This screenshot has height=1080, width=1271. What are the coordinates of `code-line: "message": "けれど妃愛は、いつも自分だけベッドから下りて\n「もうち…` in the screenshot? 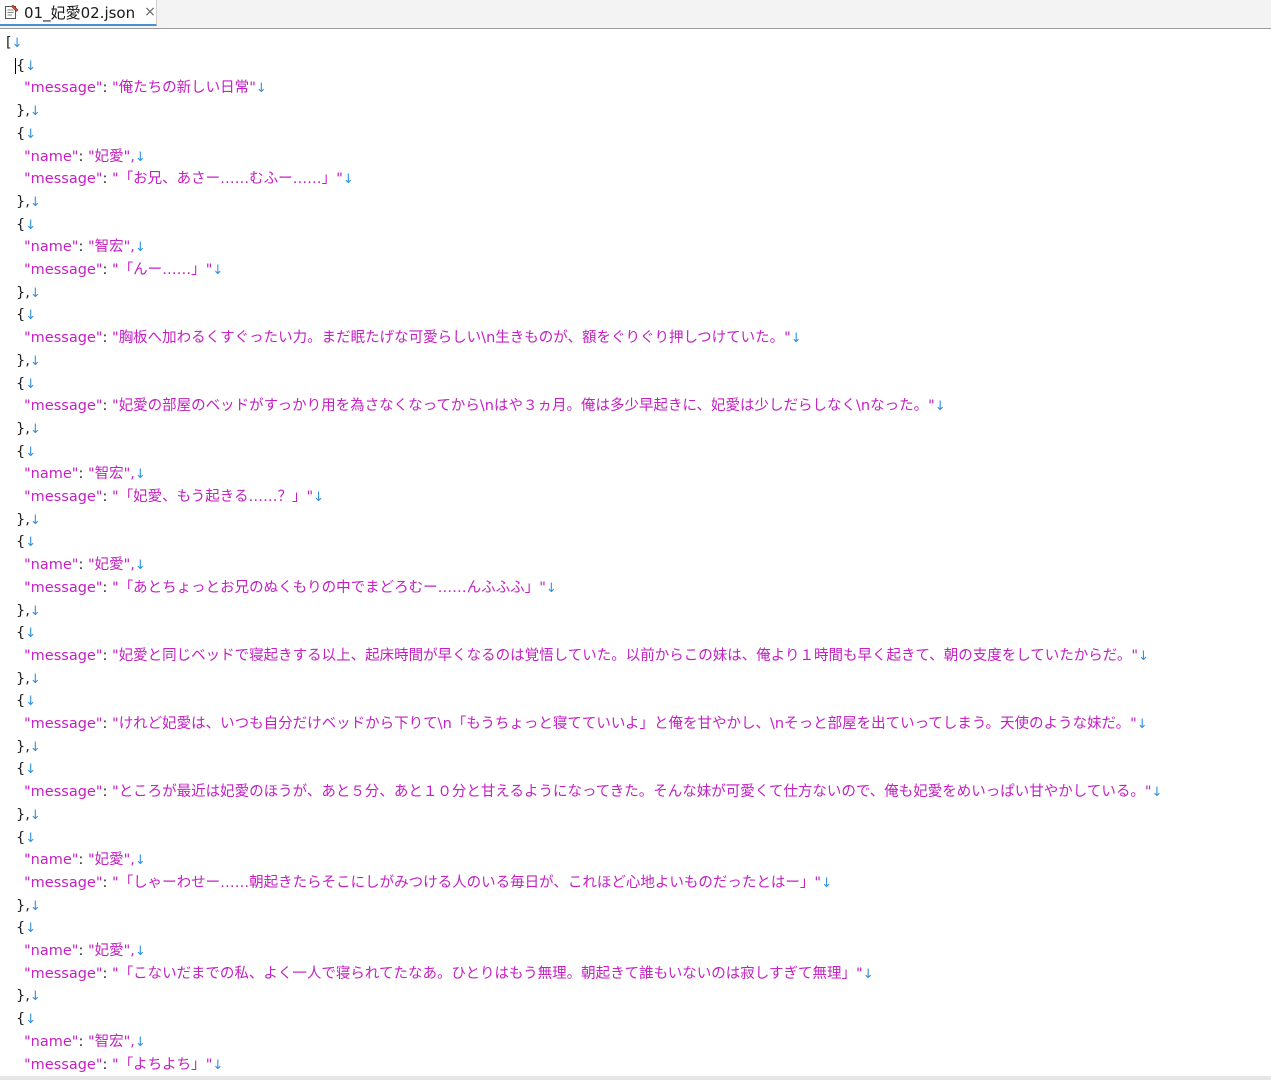 It's located at (586, 724).